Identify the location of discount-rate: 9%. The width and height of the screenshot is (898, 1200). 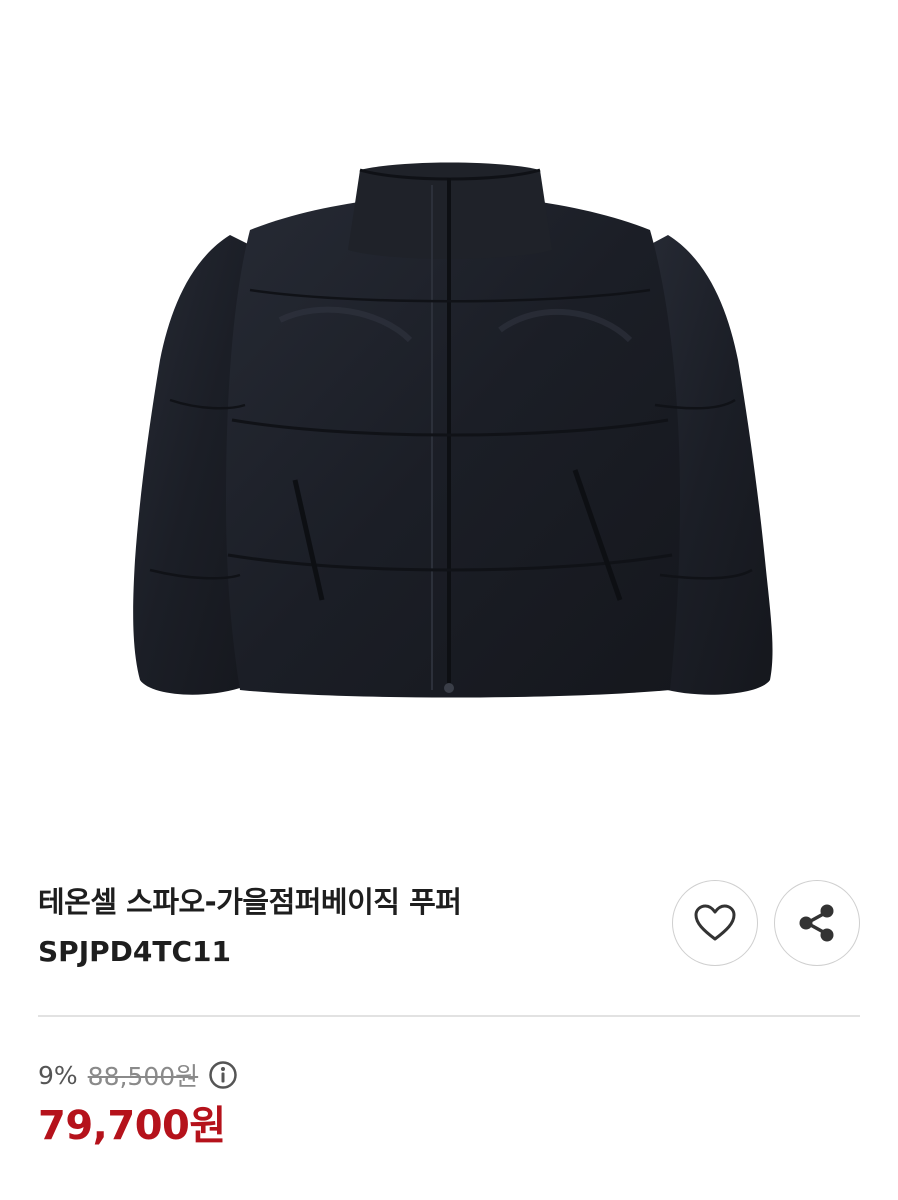
(58, 1075).